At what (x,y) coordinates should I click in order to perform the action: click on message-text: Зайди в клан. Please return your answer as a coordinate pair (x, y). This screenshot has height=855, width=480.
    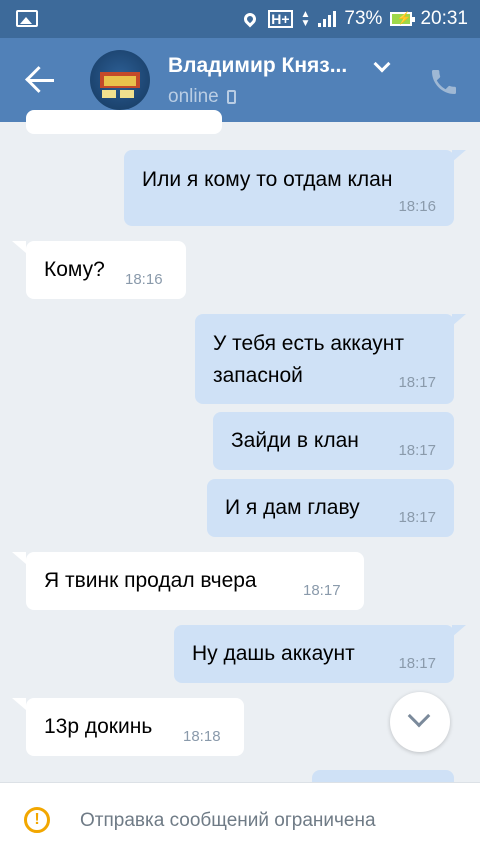
    Looking at the image, I should click on (295, 440).